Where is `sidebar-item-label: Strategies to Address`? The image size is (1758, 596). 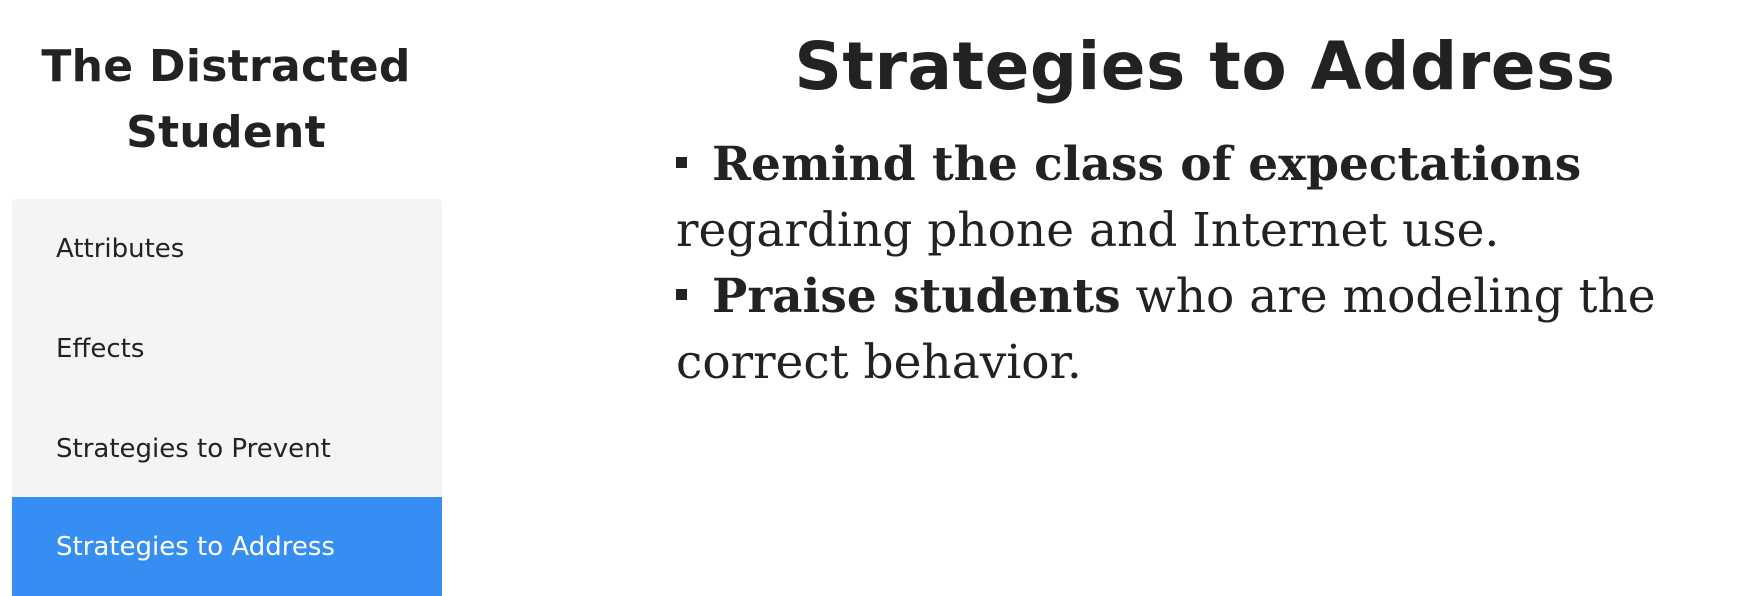
sidebar-item-label: Strategies to Address is located at coordinates (195, 546).